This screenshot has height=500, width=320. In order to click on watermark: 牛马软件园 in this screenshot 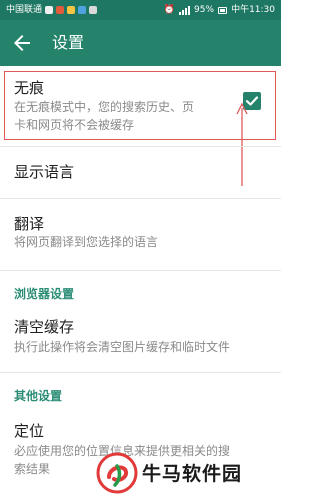, I will do `click(188, 472)`.